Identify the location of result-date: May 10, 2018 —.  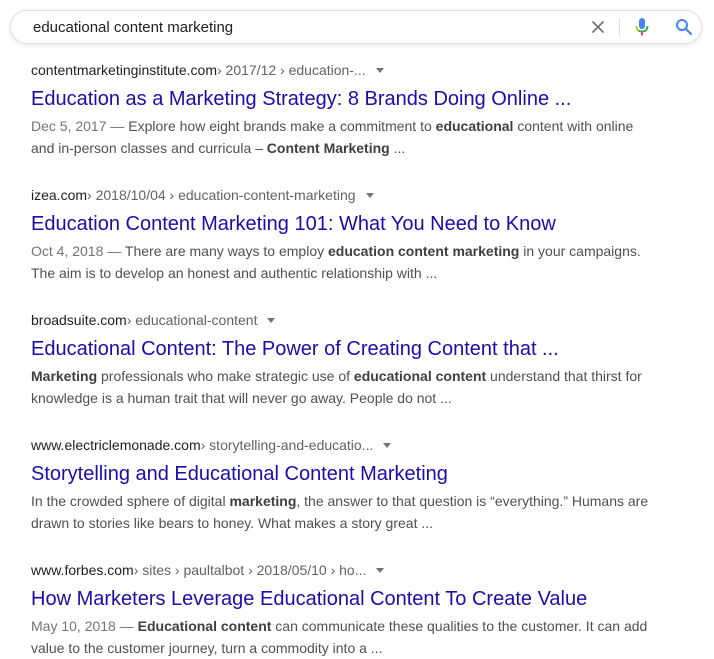
(84, 626).